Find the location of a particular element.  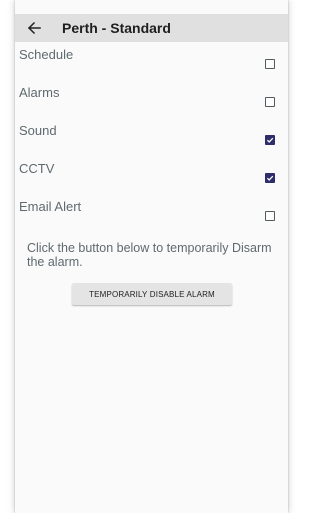

setting-label: CCTV is located at coordinates (37, 168).